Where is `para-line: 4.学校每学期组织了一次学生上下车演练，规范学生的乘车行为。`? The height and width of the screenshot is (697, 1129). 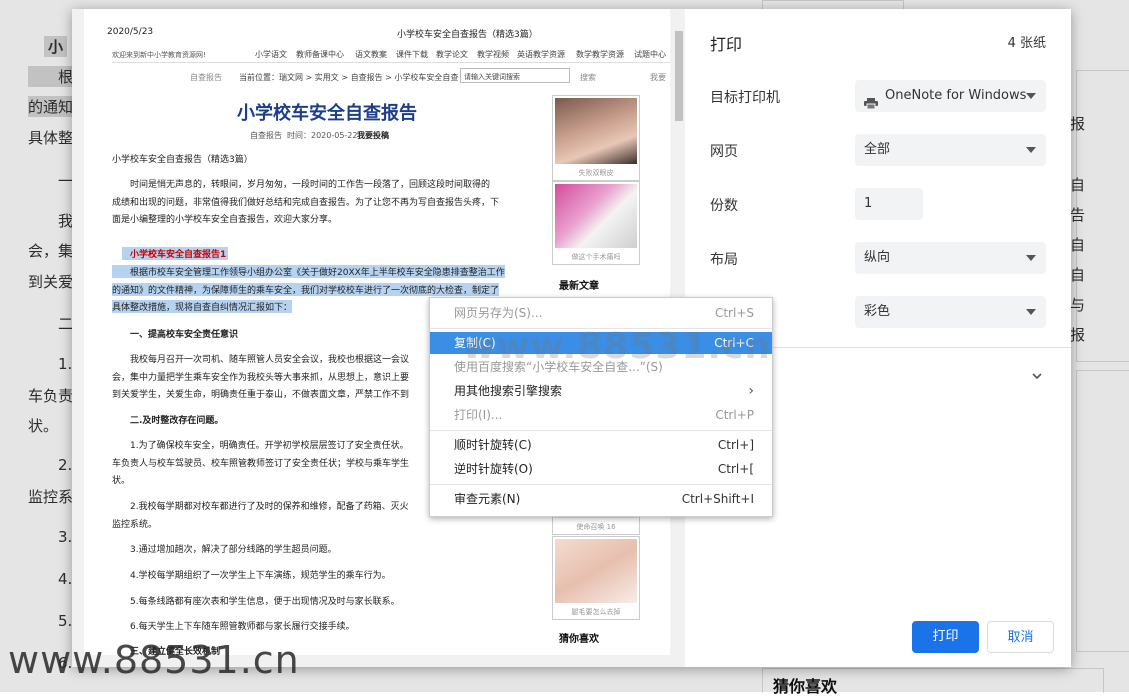
para-line: 4.学校每学期组织了一次学生上下车演练，规范学生的乘车行为。 is located at coordinates (260, 576).